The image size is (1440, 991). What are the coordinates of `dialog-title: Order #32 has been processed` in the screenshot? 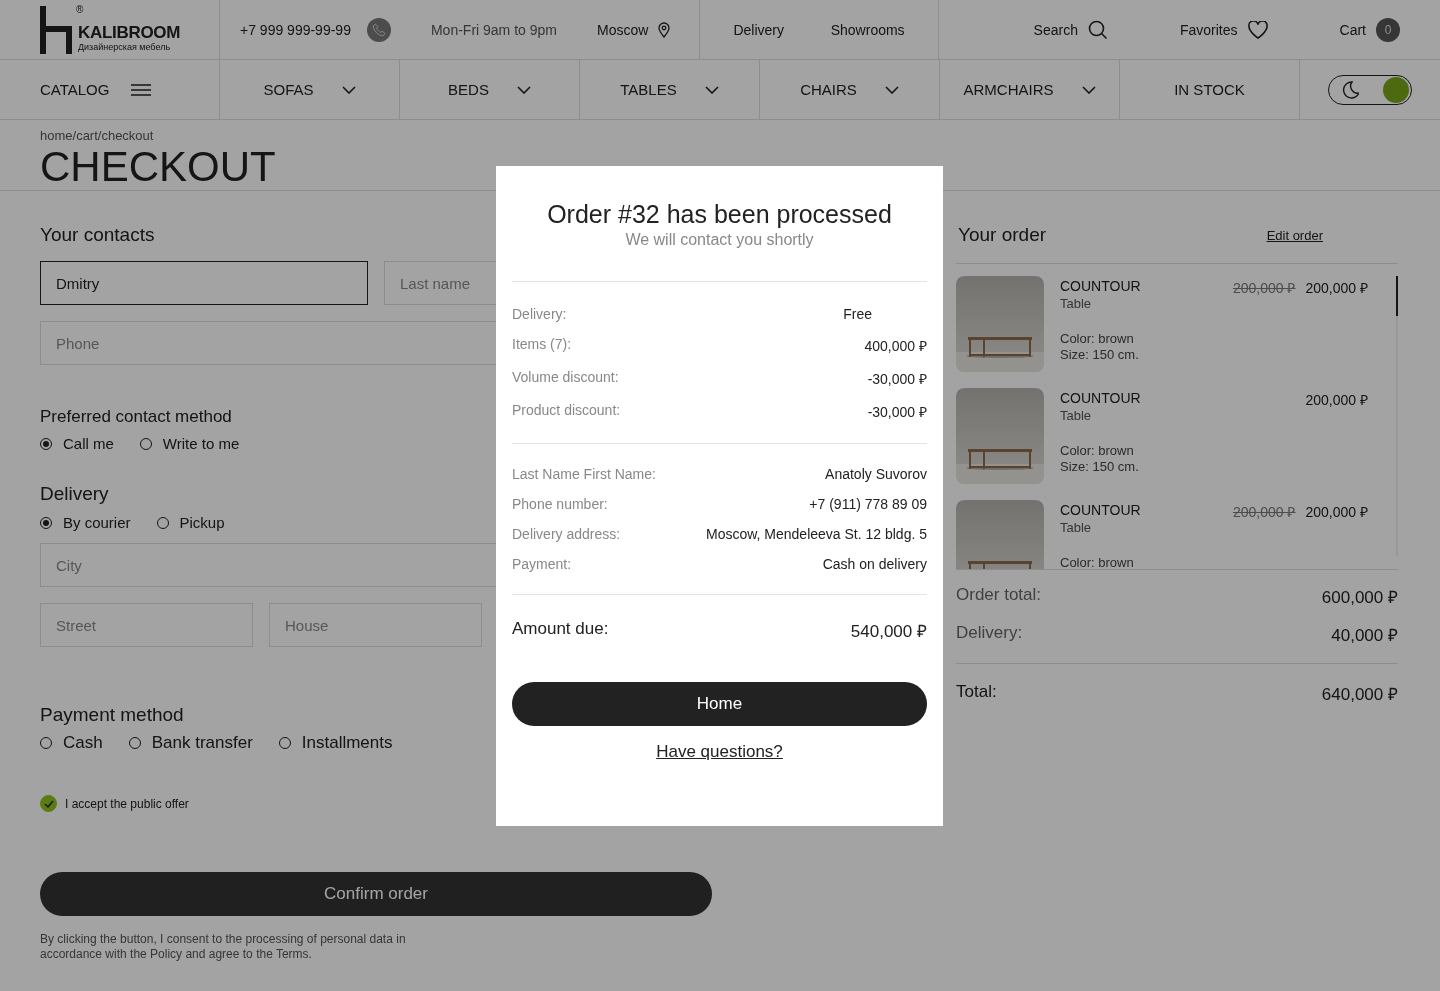 It's located at (719, 214).